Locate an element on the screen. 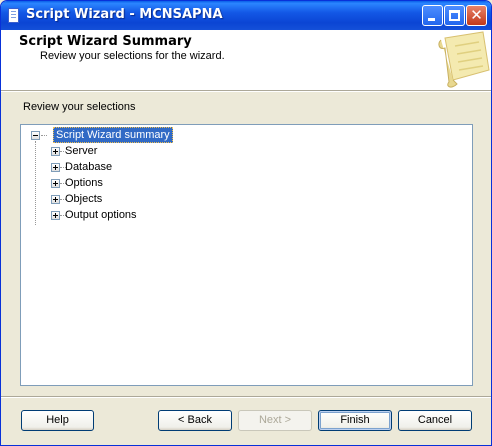  help-button: Help is located at coordinates (57, 420).